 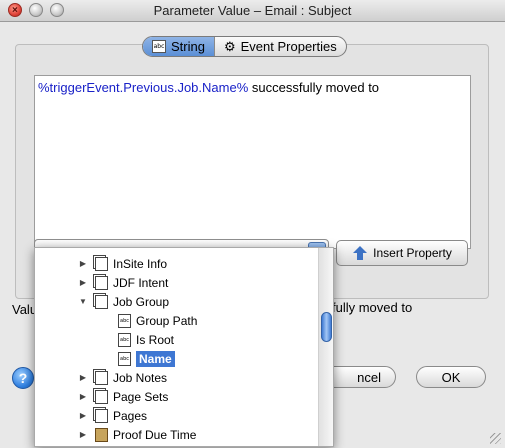 What do you see at coordinates (229, 46) in the screenshot?
I see `gear-icon: ⚙` at bounding box center [229, 46].